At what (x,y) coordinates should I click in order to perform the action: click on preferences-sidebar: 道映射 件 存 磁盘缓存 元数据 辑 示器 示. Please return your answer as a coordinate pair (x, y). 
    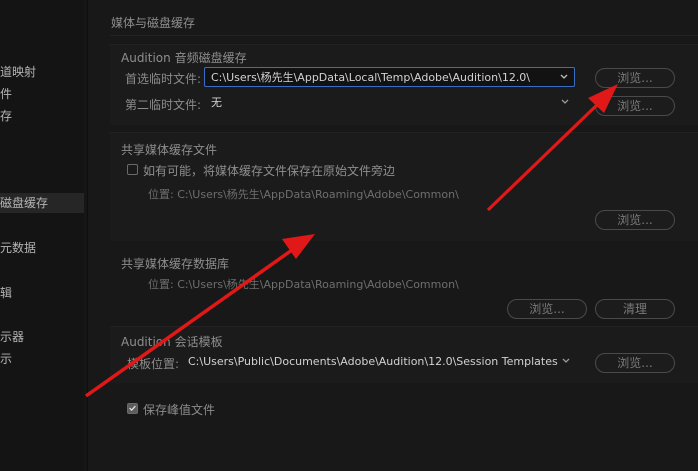
    Looking at the image, I should click on (42, 235).